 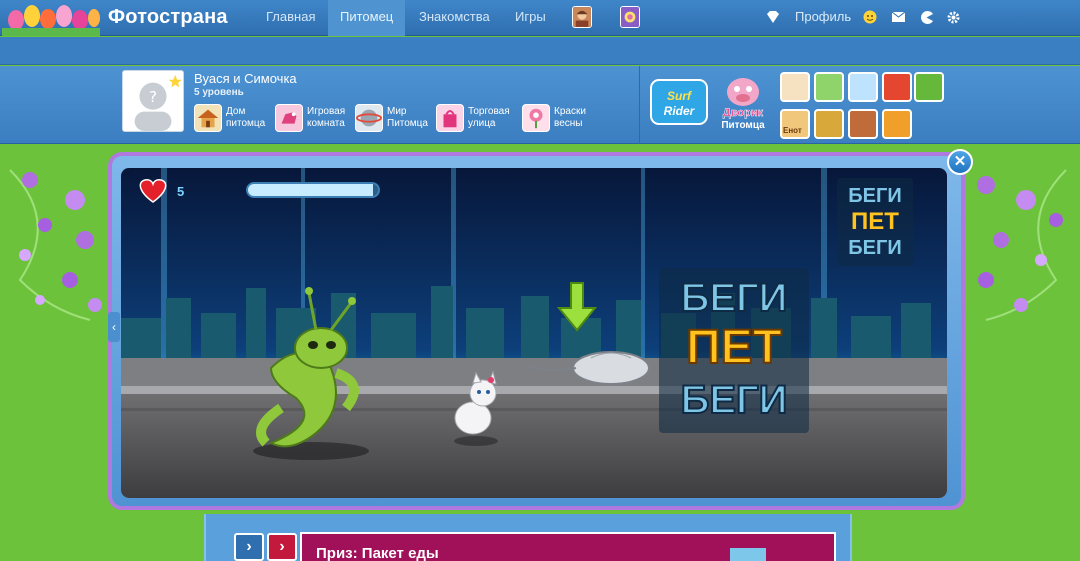 What do you see at coordinates (219, 92) in the screenshot?
I see `pet-level: 5 уровень` at bounding box center [219, 92].